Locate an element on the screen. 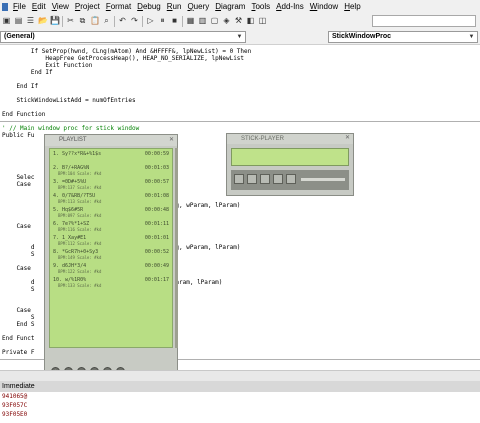 This screenshot has width=480, height=423. playlist-scrollbar is located at coordinates (176, 248).